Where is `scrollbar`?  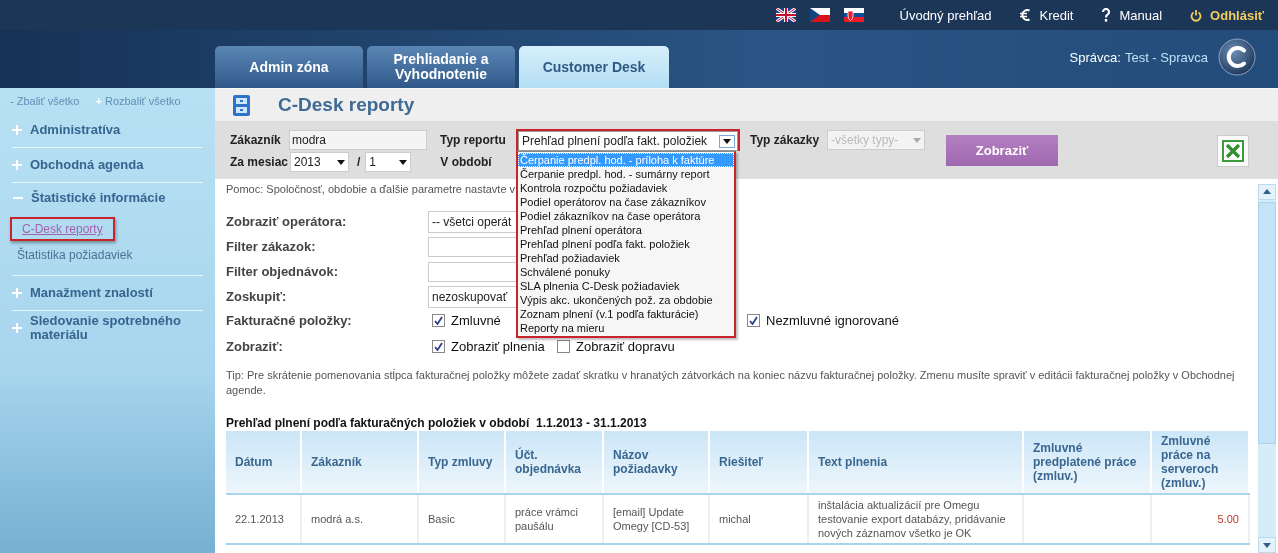 scrollbar is located at coordinates (1267, 368).